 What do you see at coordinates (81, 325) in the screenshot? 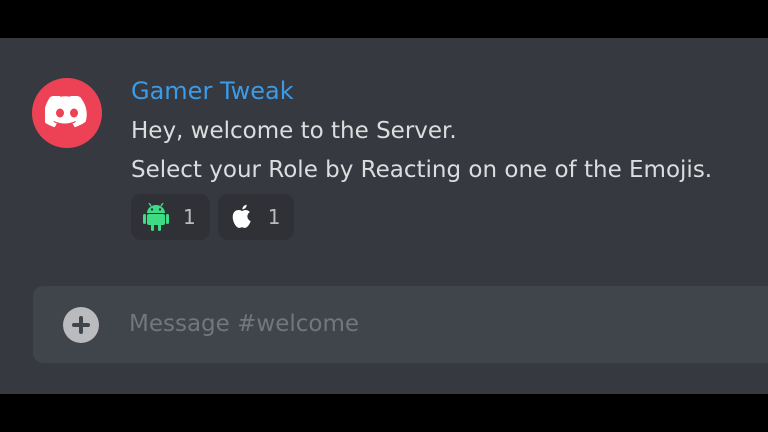
I see `plus-circle-icon` at bounding box center [81, 325].